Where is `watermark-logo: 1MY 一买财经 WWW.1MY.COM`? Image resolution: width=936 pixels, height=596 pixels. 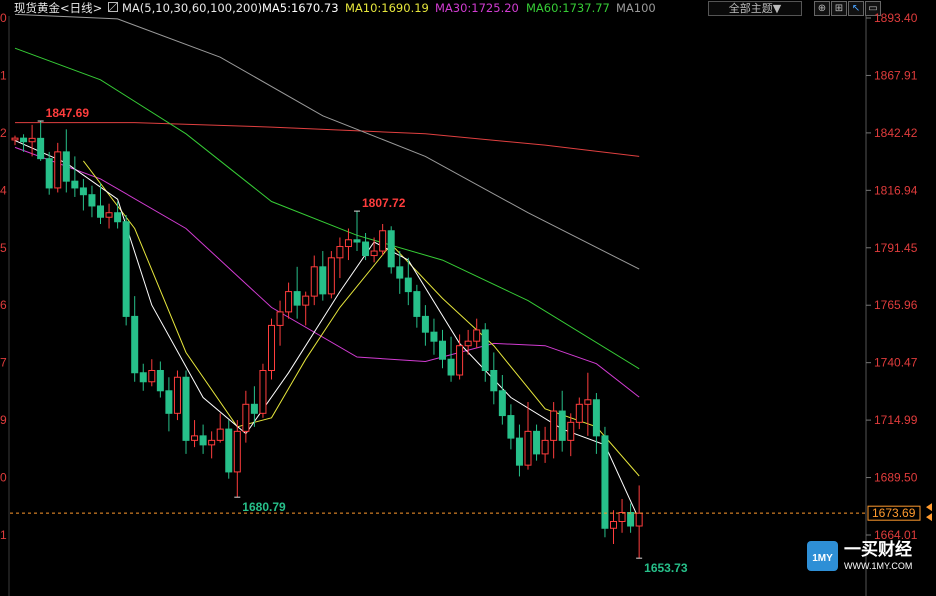
watermark-logo: 1MY 一买财经 WWW.1MY.COM is located at coordinates (869, 558).